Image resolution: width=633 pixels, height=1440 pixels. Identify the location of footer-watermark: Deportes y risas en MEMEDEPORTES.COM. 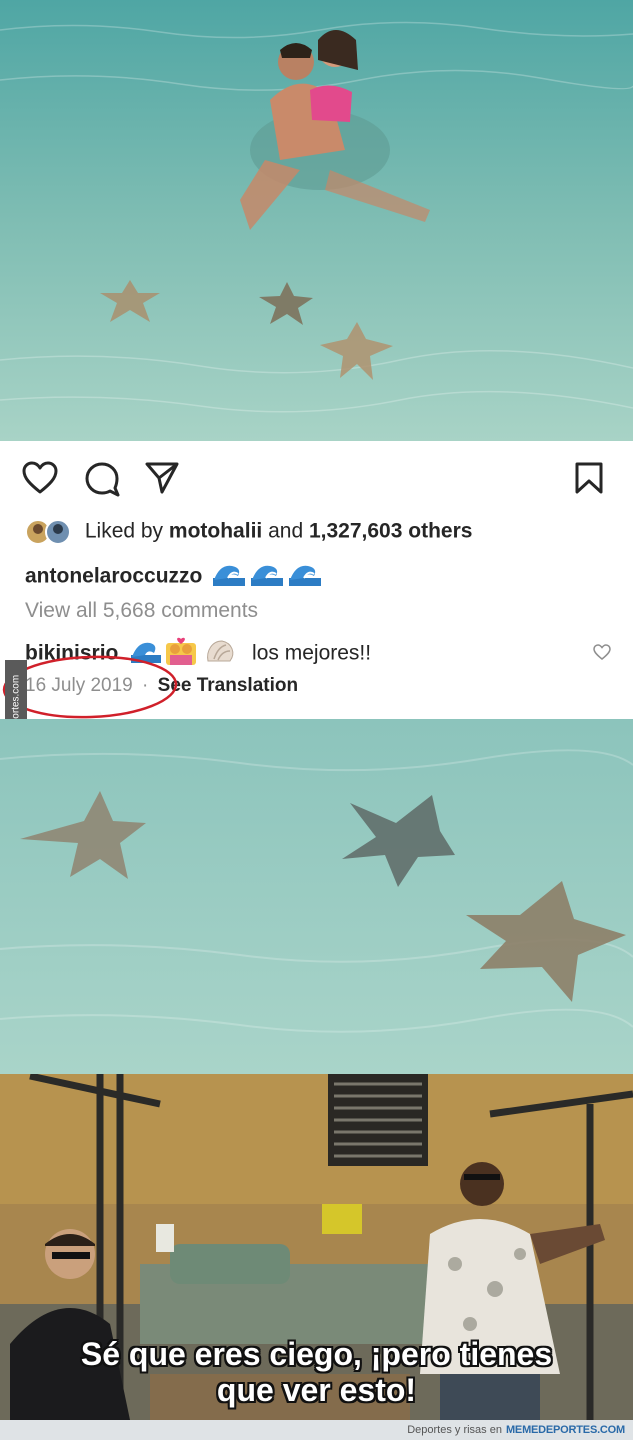
(316, 1430).